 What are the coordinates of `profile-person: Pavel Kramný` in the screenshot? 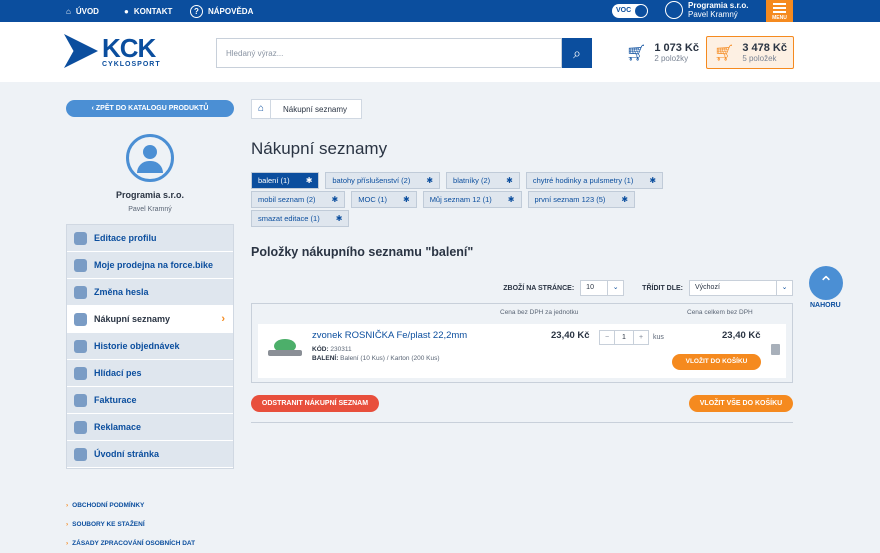 It's located at (150, 209).